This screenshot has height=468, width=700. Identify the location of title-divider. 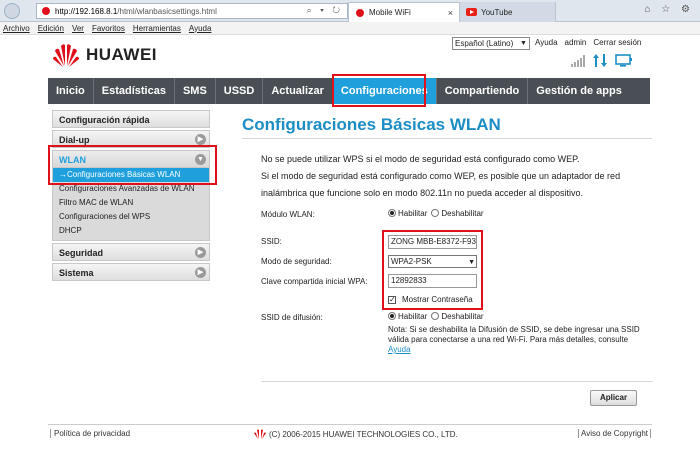
(447, 138).